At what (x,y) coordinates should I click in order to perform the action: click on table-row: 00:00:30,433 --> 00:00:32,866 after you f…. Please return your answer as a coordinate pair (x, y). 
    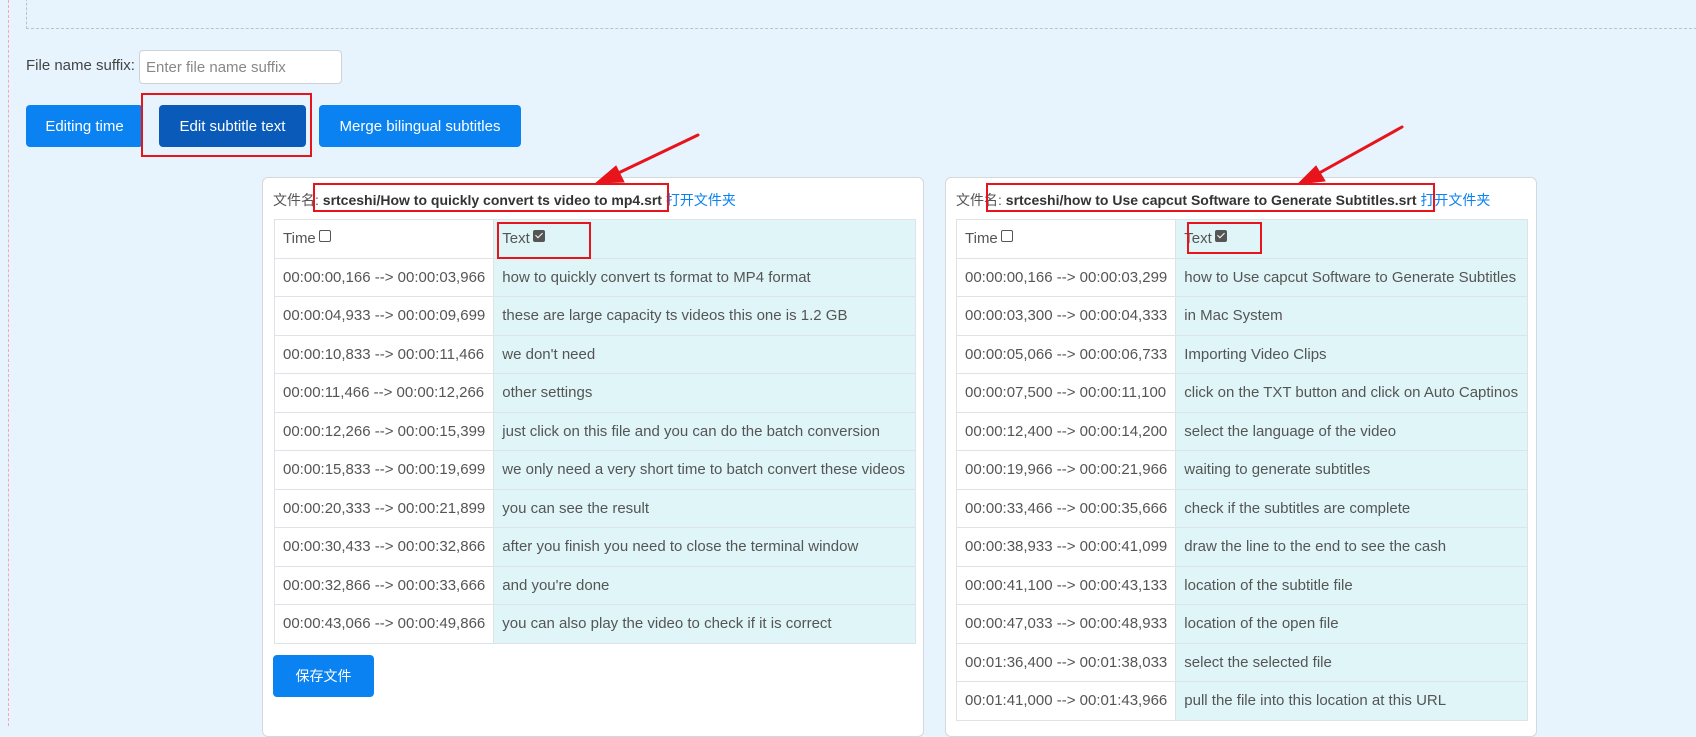
    Looking at the image, I should click on (594, 547).